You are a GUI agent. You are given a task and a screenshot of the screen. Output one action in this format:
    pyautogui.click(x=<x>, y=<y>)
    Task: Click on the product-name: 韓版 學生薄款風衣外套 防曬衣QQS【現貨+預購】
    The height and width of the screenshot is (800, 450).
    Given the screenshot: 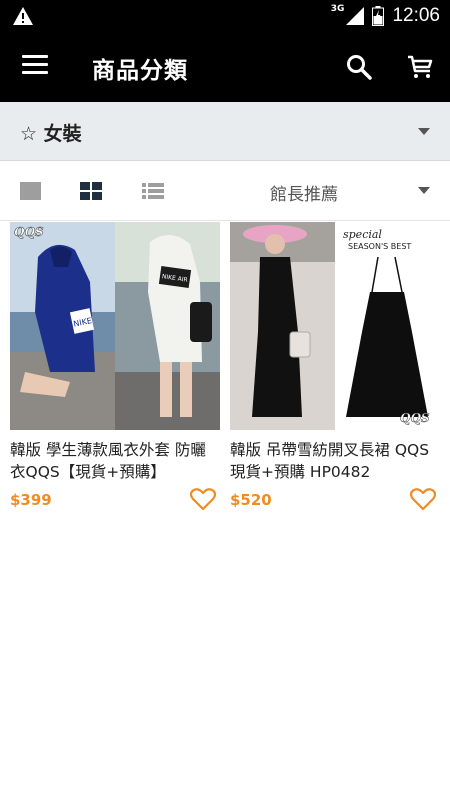 What is the action you would take?
    pyautogui.click(x=115, y=461)
    